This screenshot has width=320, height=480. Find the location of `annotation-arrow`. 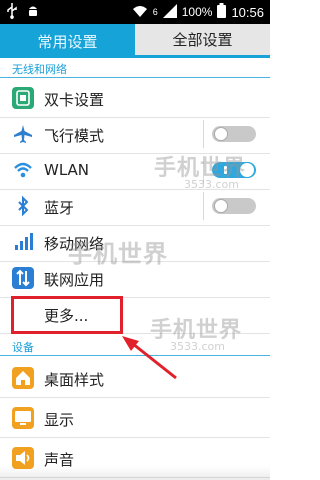

annotation-arrow is located at coordinates (149, 358).